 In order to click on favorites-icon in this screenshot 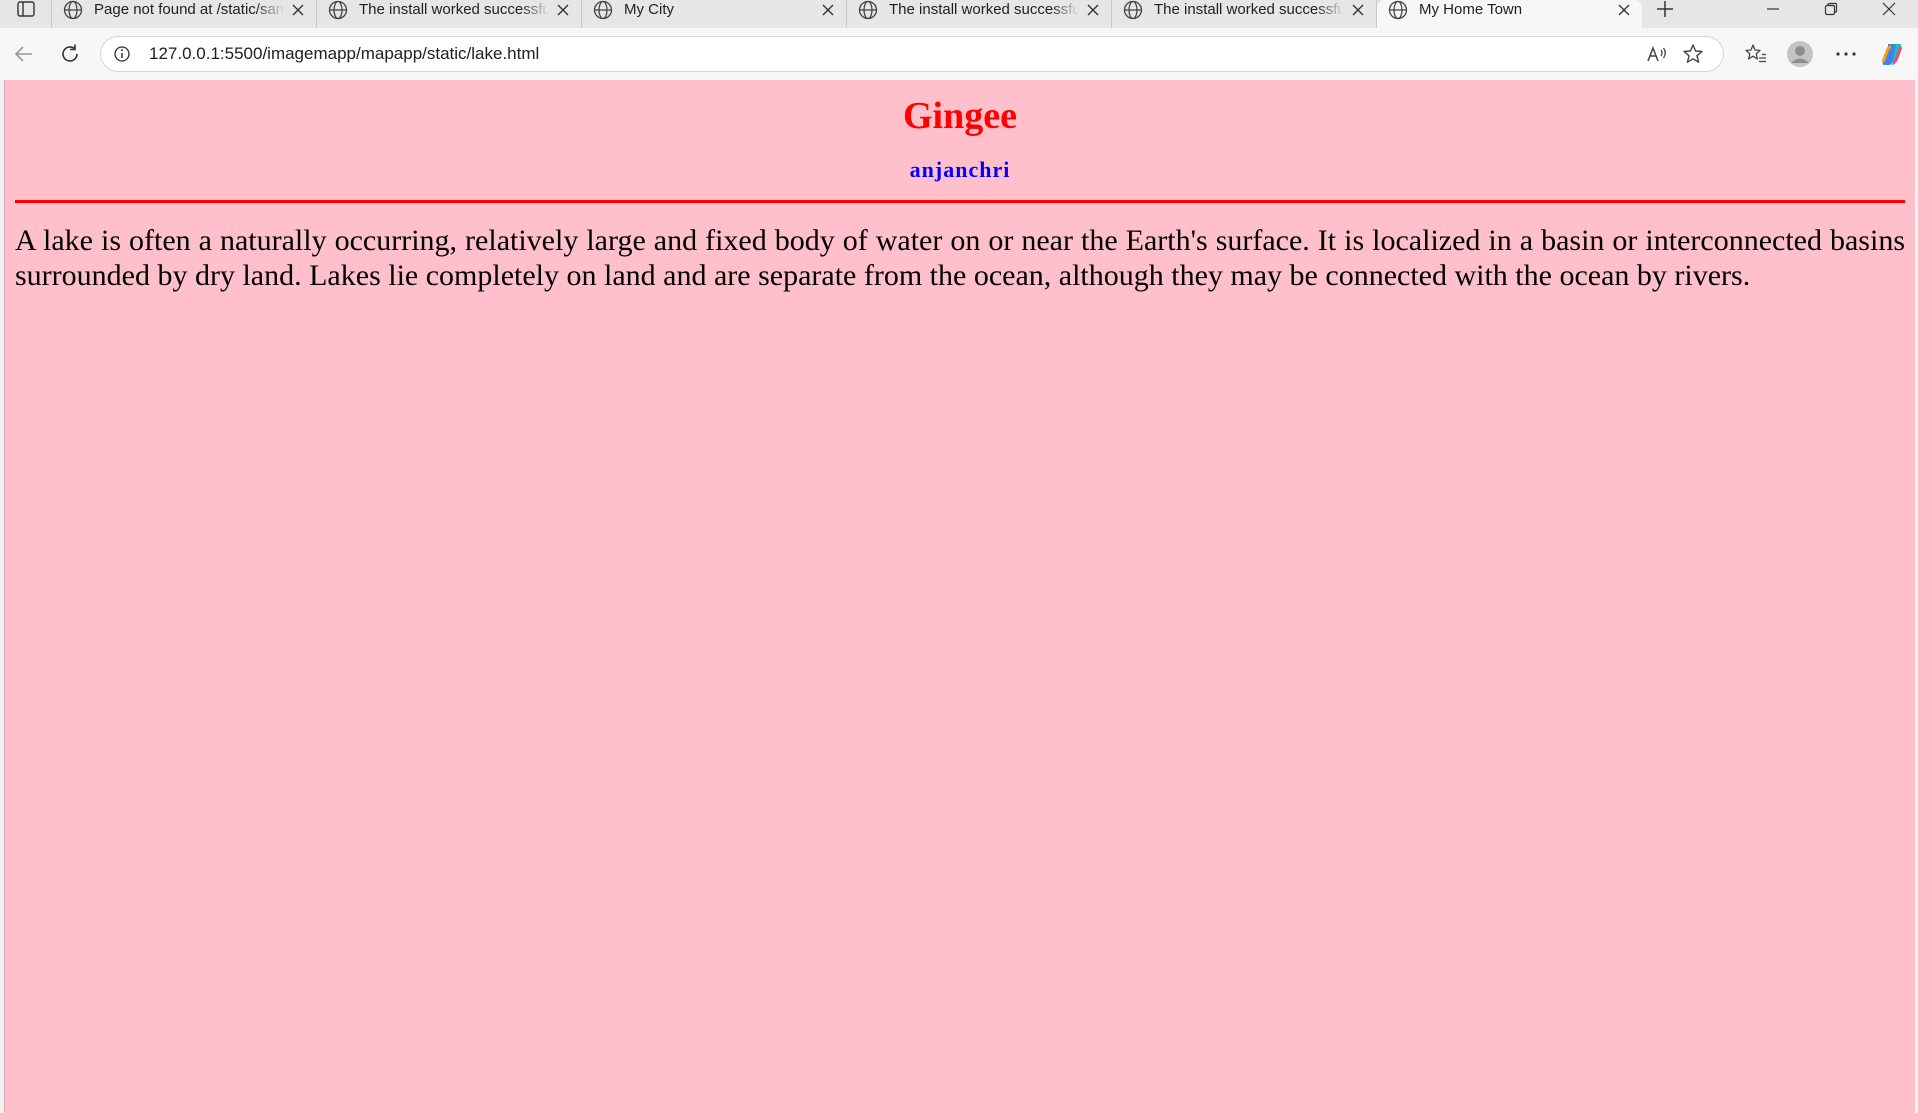, I will do `click(1755, 53)`.